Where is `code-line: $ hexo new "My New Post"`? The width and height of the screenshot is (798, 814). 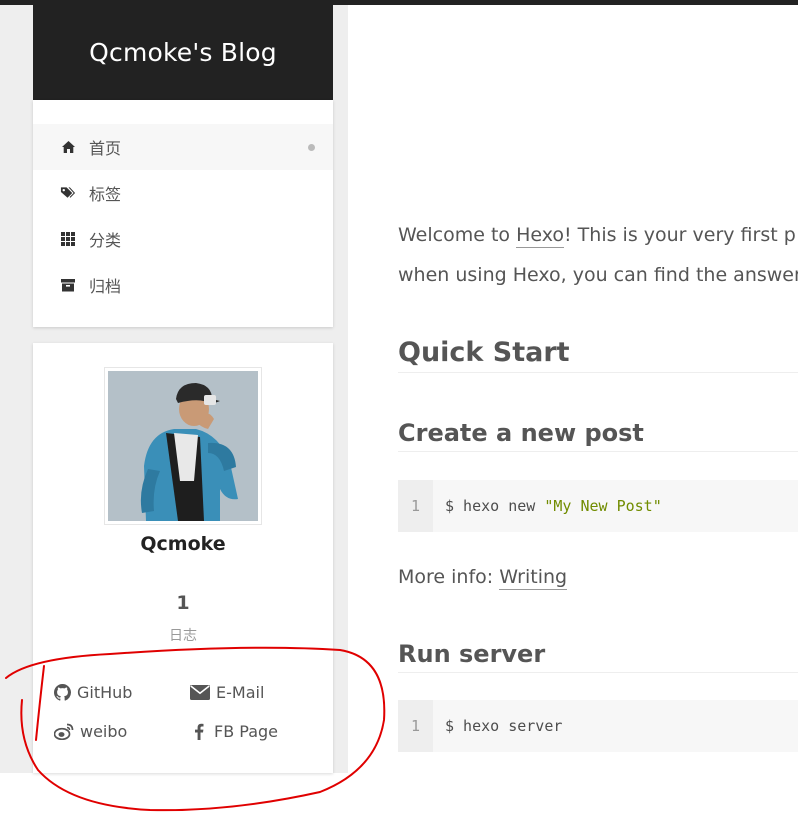 code-line: $ hexo new "My New Post" is located at coordinates (553, 506).